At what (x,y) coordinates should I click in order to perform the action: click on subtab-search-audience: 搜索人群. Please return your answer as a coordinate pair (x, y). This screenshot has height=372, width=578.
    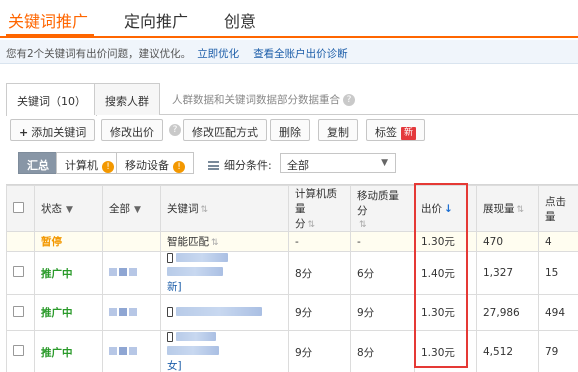
    Looking at the image, I should click on (127, 99).